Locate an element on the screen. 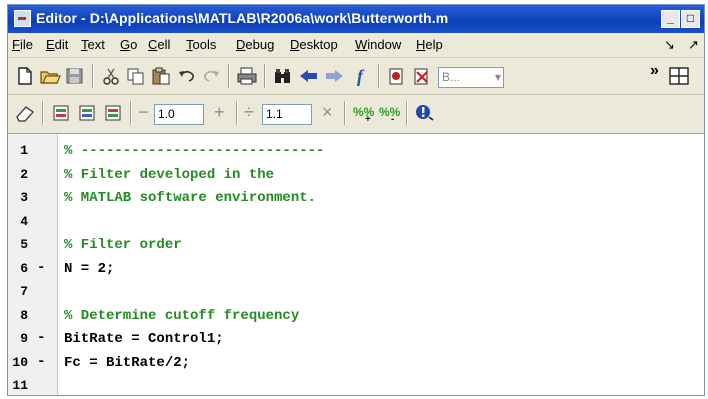 Image resolution: width=708 pixels, height=399 pixels. menu-go: Go is located at coordinates (128, 44).